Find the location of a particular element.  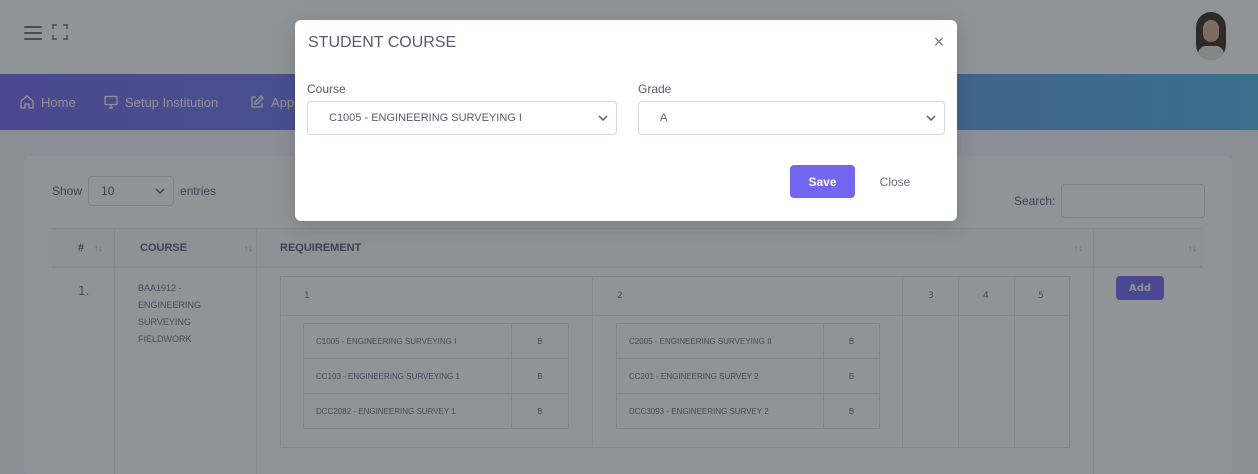

close-button: Close is located at coordinates (895, 181).